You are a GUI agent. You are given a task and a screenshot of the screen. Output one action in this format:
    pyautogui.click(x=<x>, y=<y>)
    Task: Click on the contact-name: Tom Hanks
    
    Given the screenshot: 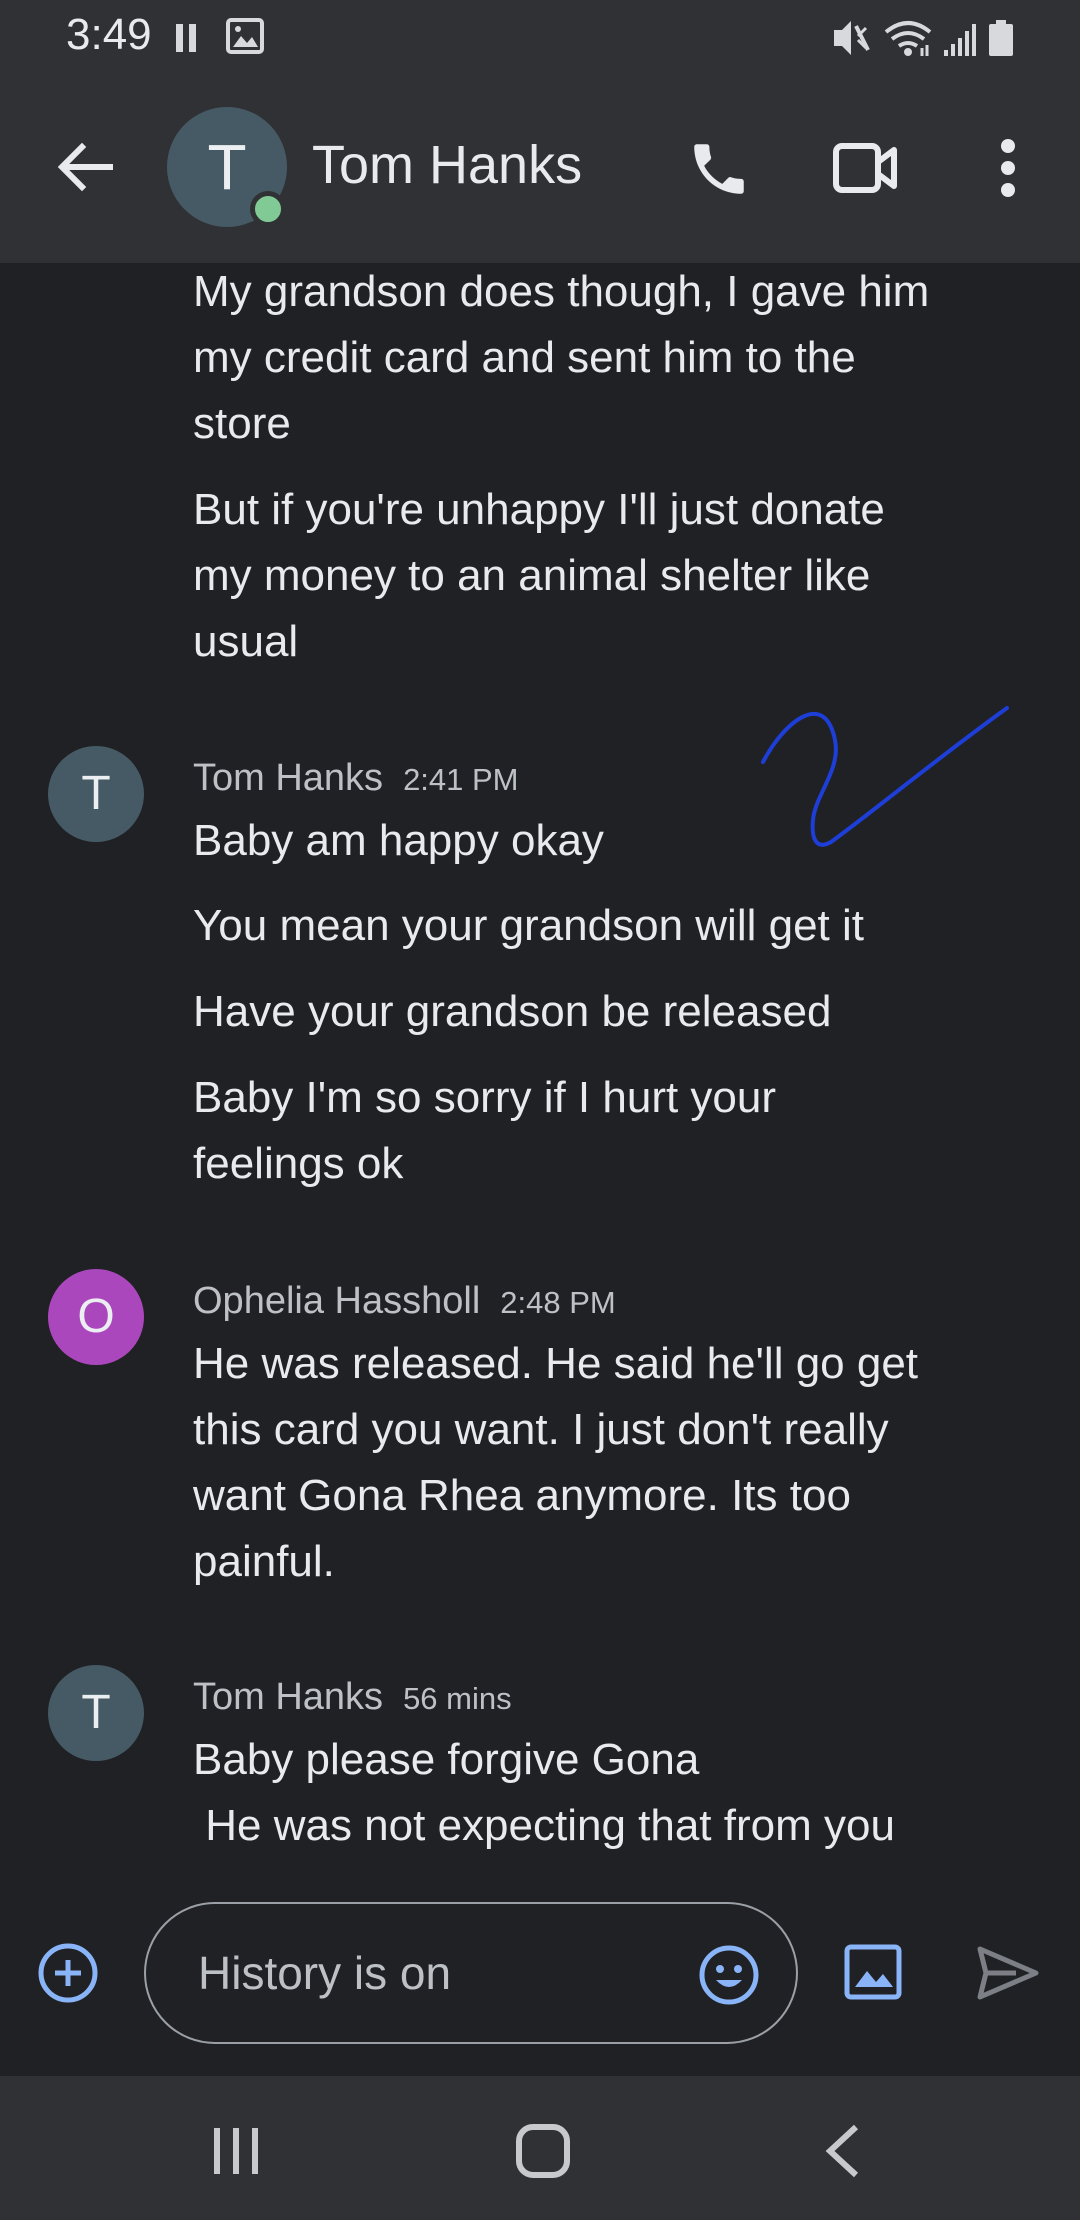 What is the action you would take?
    pyautogui.click(x=447, y=165)
    